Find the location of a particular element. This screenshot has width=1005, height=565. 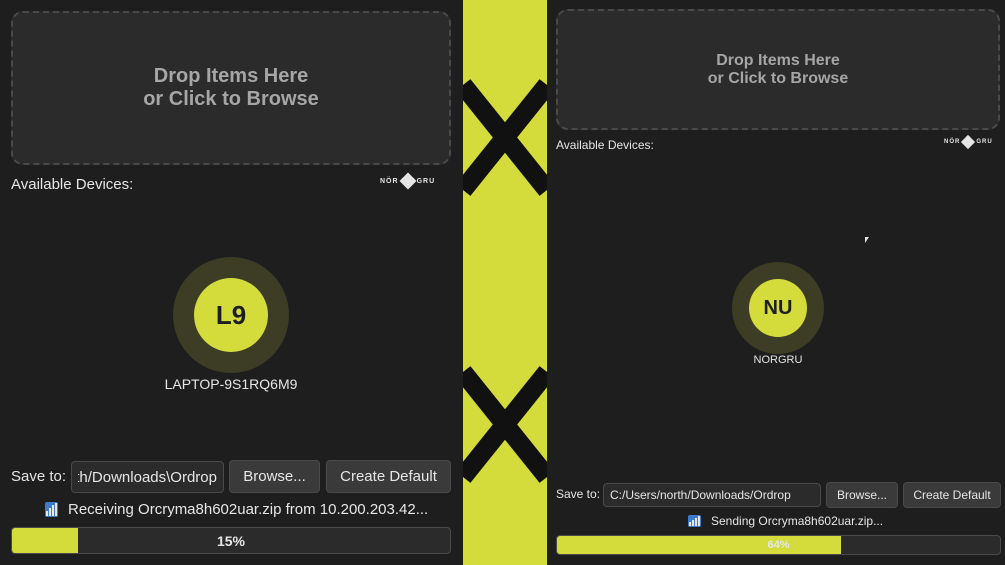

progress-percent: 64% is located at coordinates (778, 545).